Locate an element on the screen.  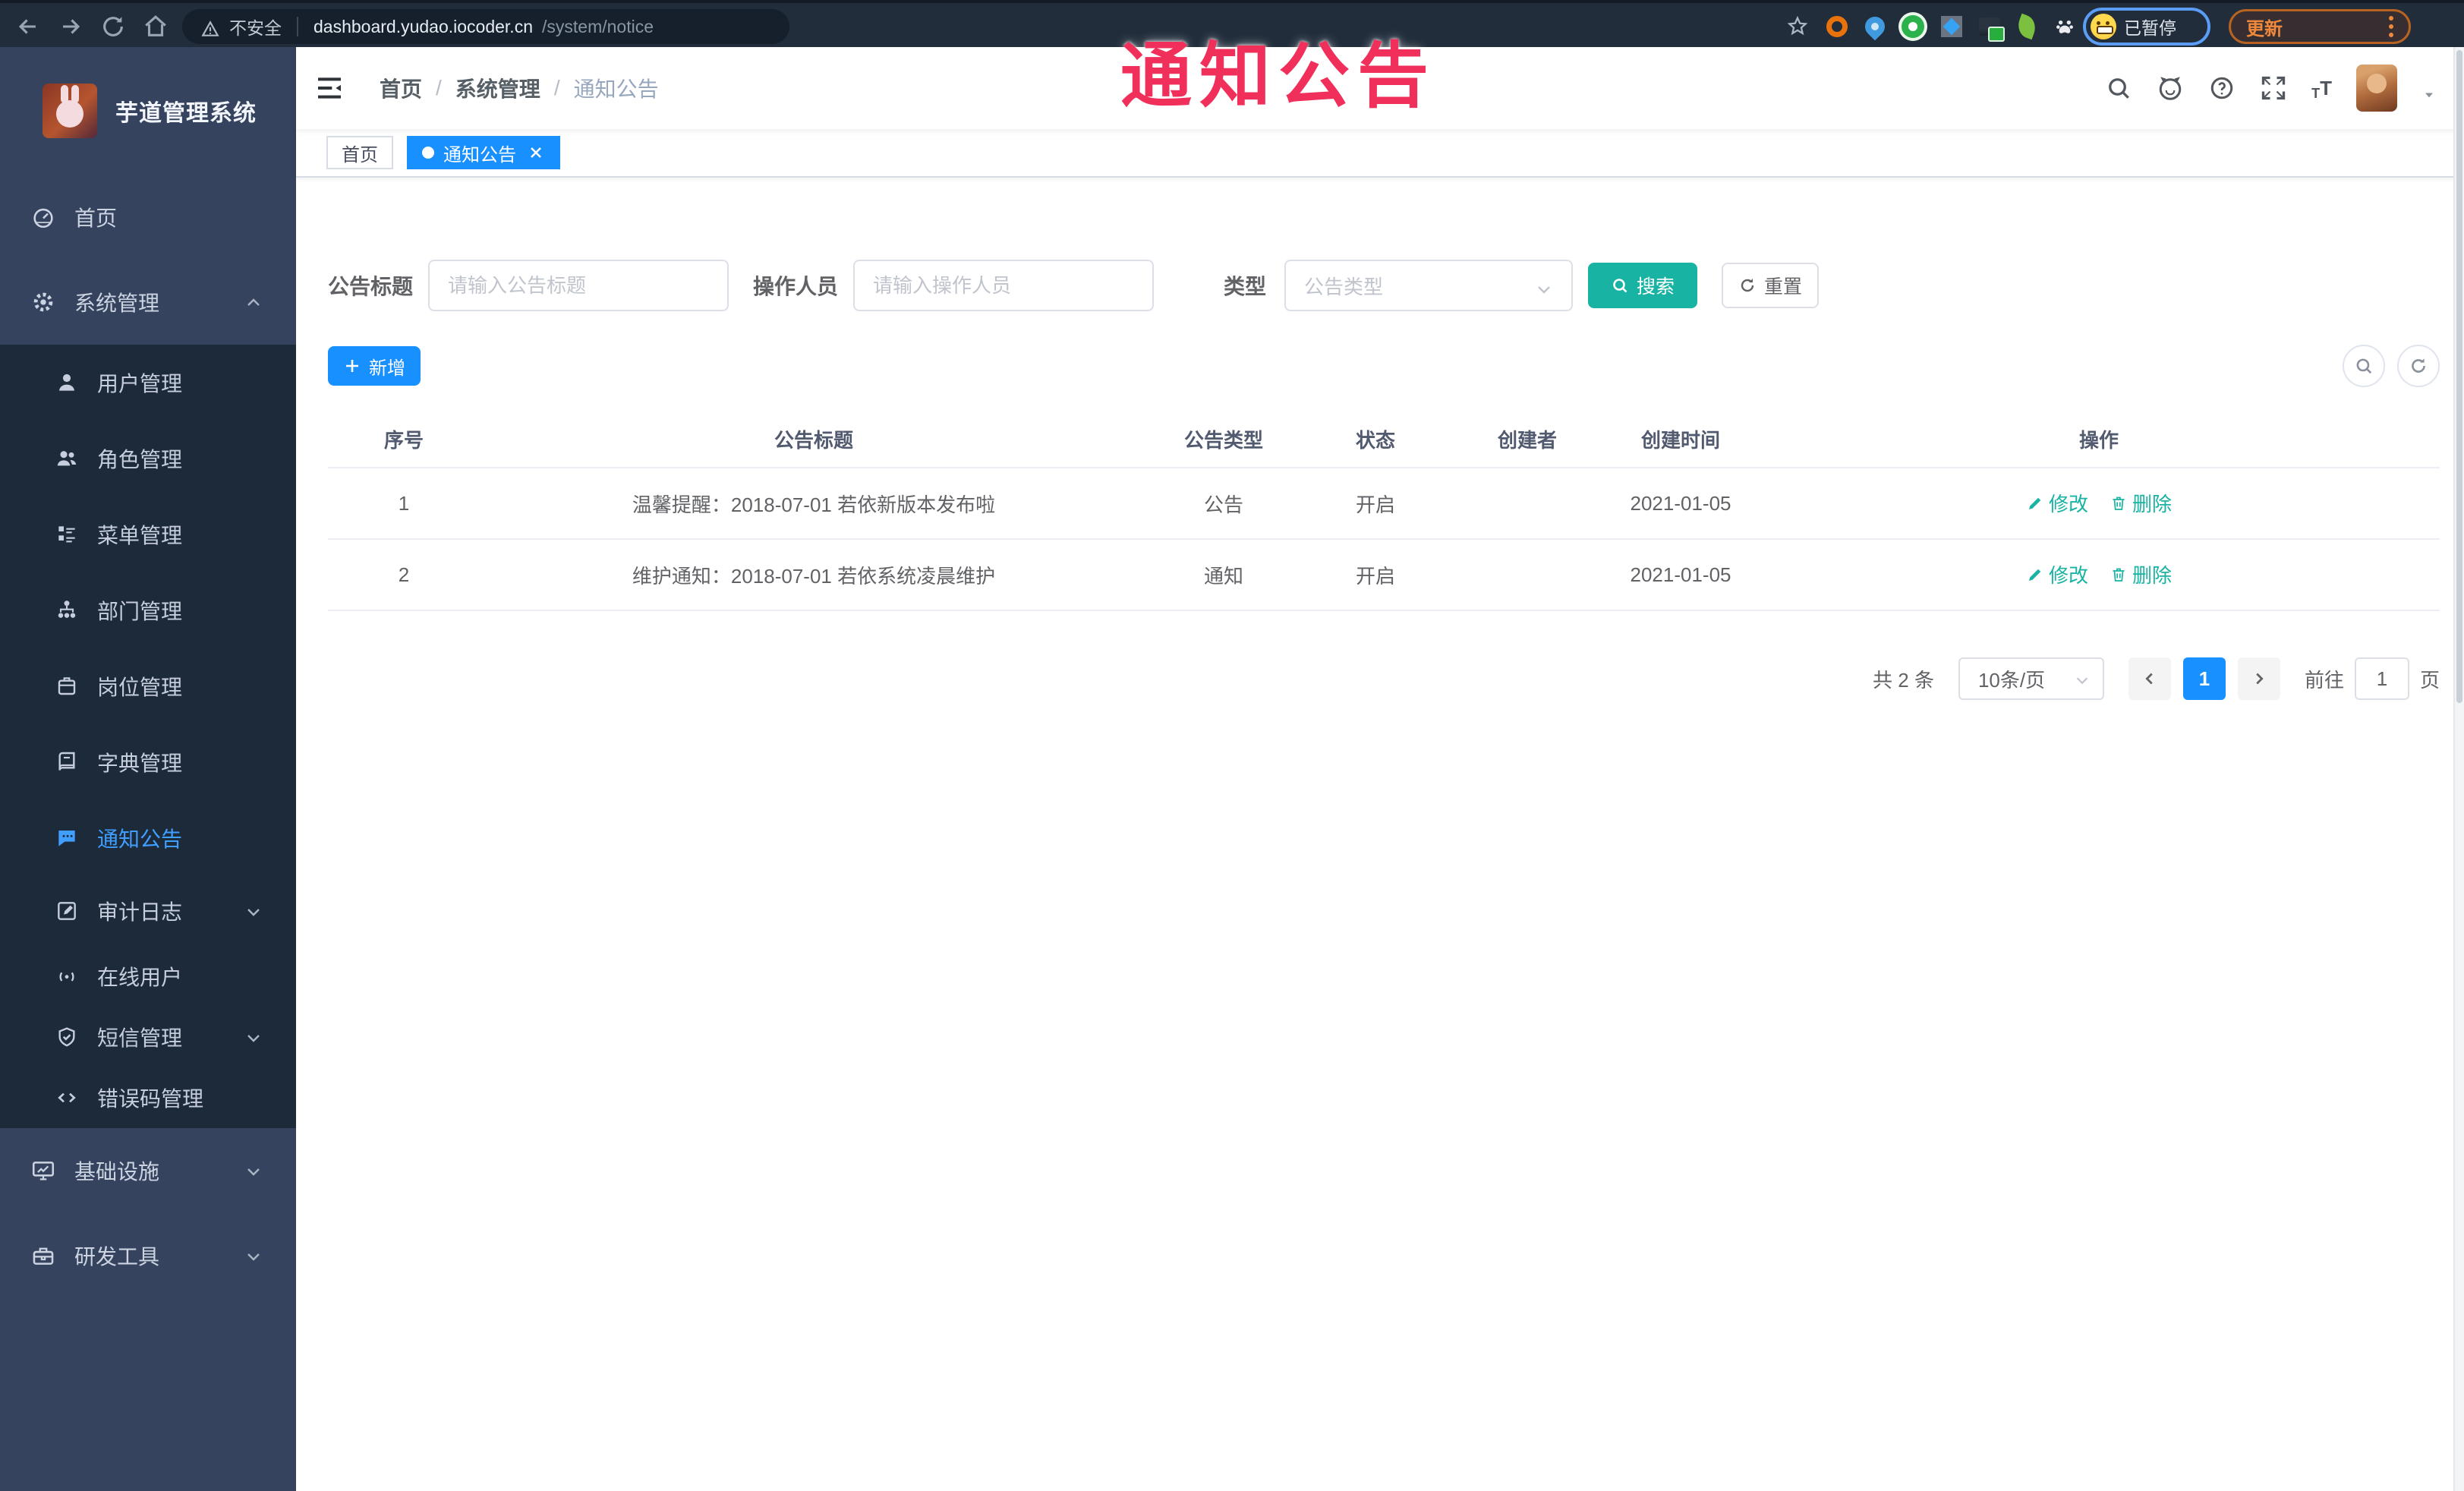
search-button-label: 搜索 is located at coordinates (1656, 287).